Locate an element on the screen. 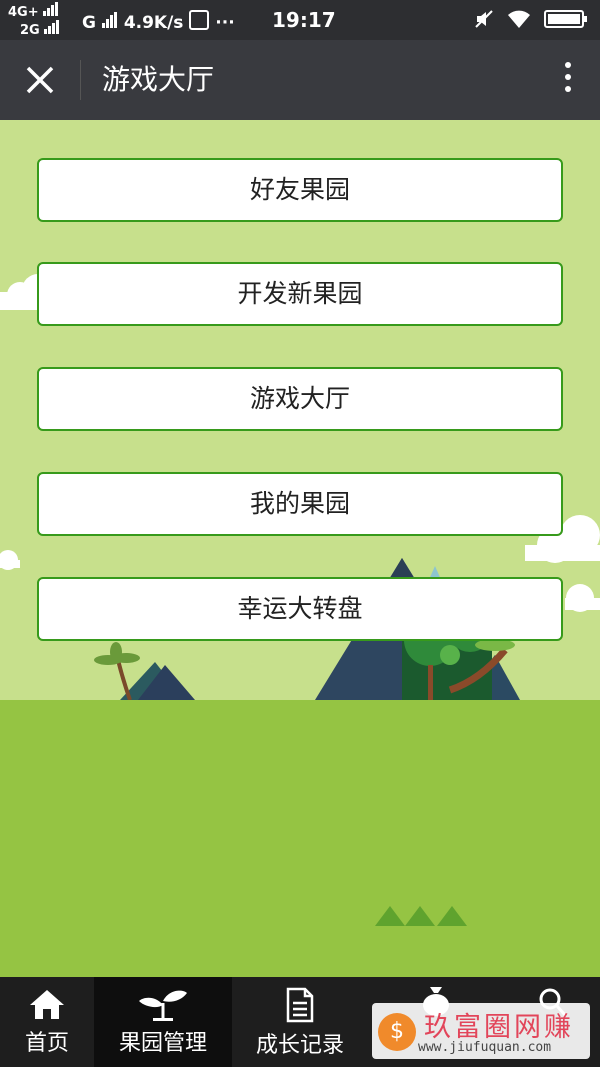 This screenshot has height=1067, width=600. more-vertical-icon is located at coordinates (568, 77).